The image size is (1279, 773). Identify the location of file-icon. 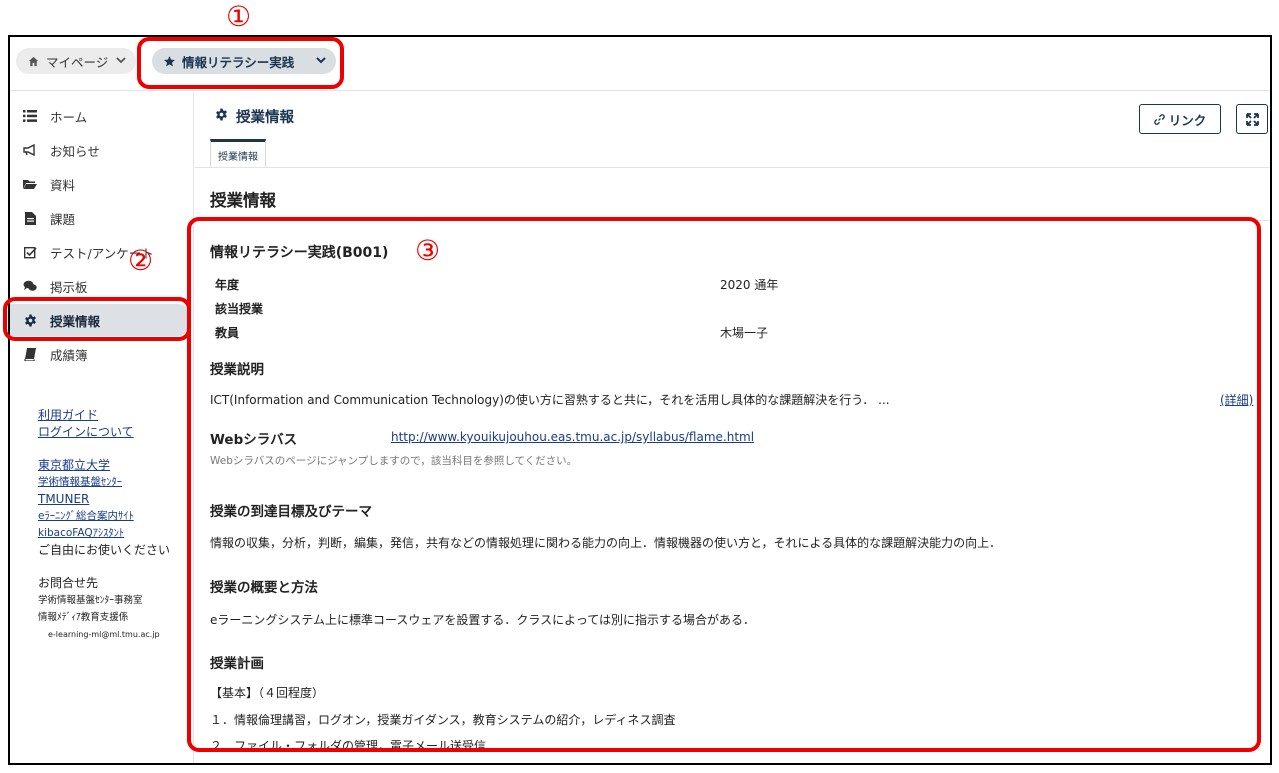
(30, 218).